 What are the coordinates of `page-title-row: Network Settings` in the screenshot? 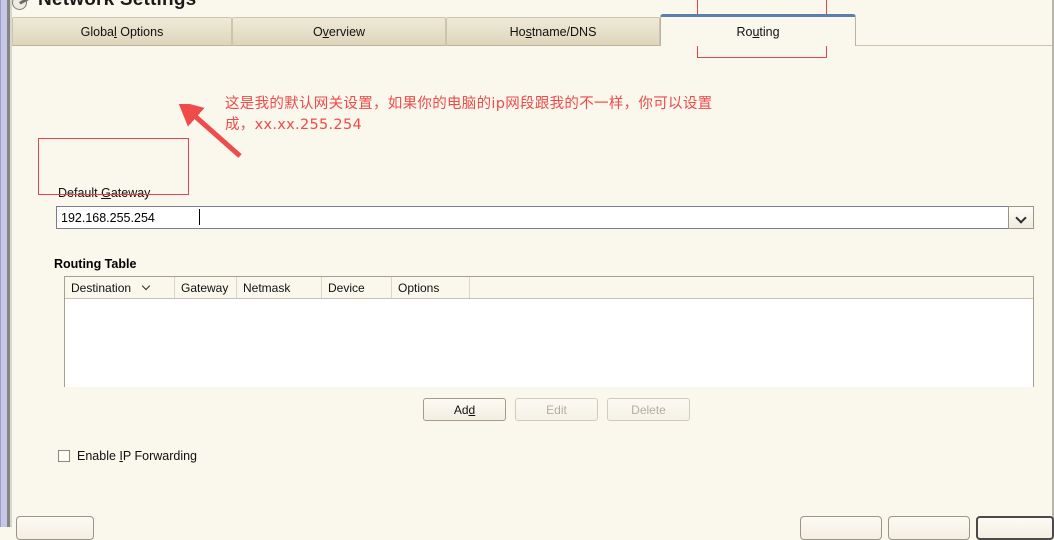 It's located at (104, 6).